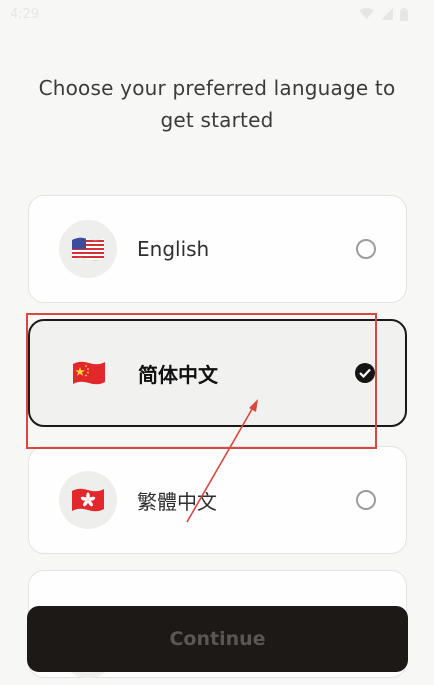 The image size is (434, 685). I want to click on checkmark-icon, so click(365, 373).